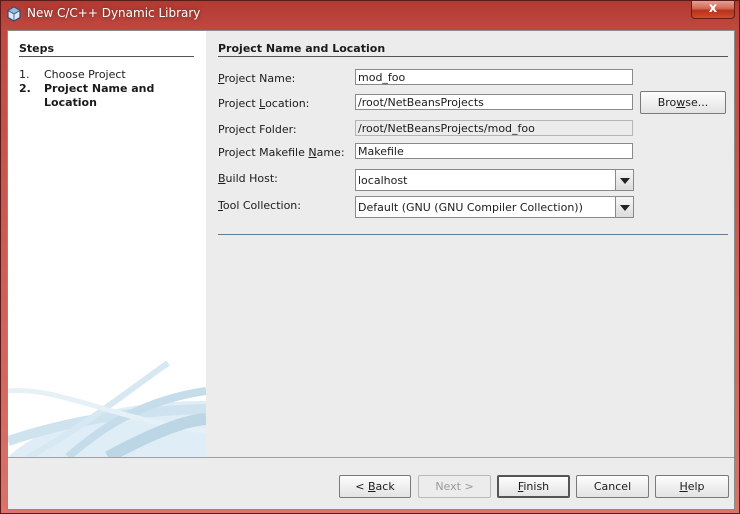 The width and height of the screenshot is (740, 514). What do you see at coordinates (494, 180) in the screenshot?
I see `build-host-select: localhost` at bounding box center [494, 180].